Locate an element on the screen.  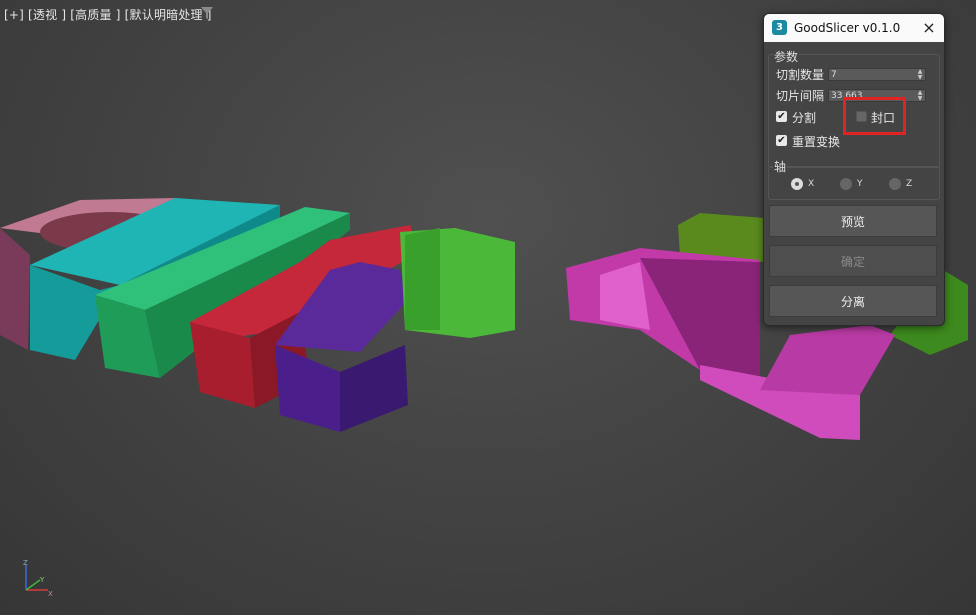
slice-count-label: 切割数量 is located at coordinates (800, 75).